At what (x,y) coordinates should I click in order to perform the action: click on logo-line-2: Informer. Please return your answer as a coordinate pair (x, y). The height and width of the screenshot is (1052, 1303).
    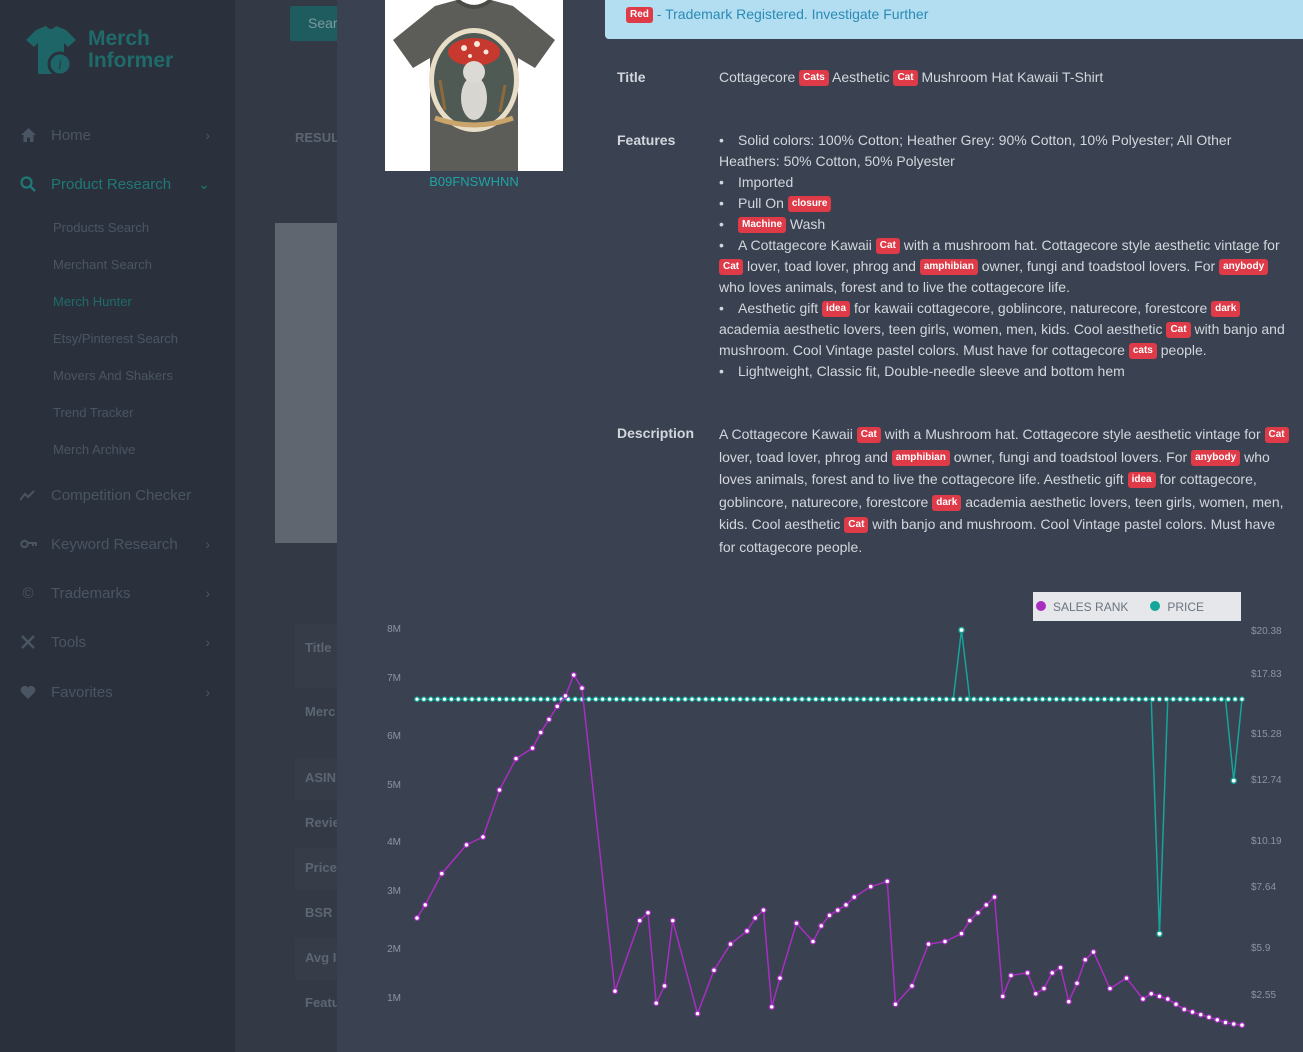
    Looking at the image, I should click on (131, 60).